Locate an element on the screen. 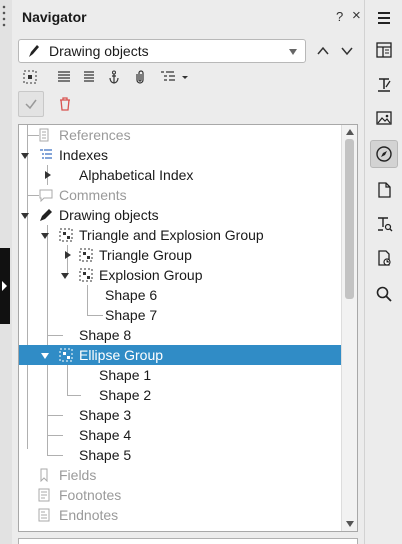  title-bar: Navigator ? × is located at coordinates (188, 18).